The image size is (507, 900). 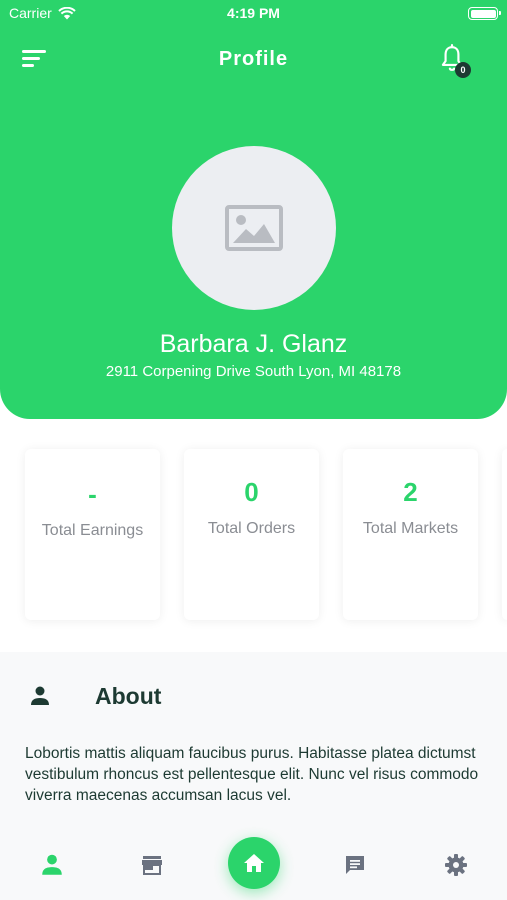 I want to click on store-icon, so click(x=152, y=865).